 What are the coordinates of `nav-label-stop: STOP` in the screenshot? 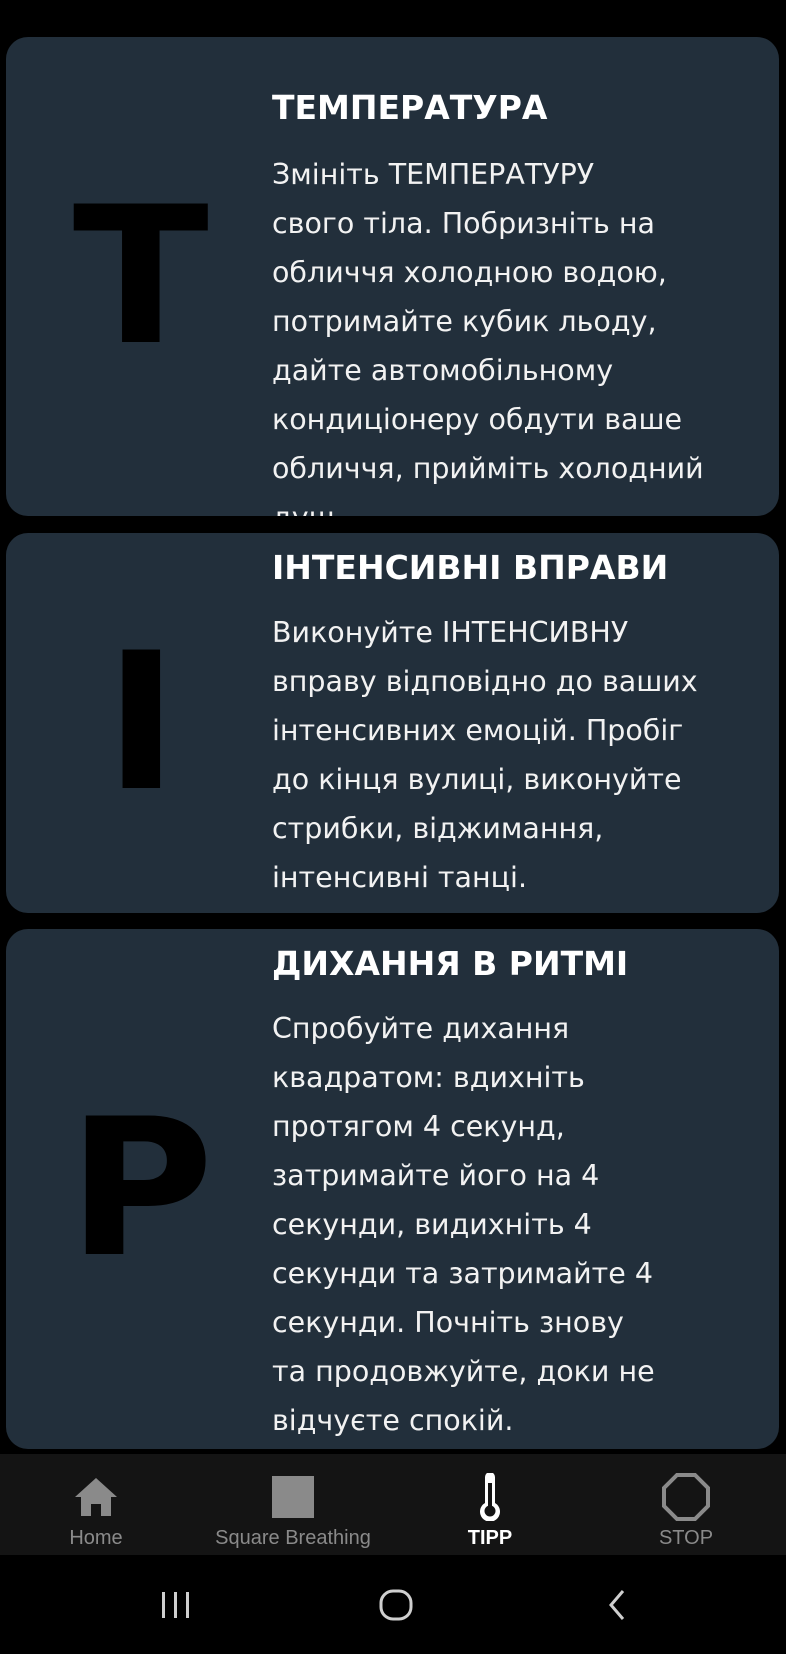 It's located at (686, 1538).